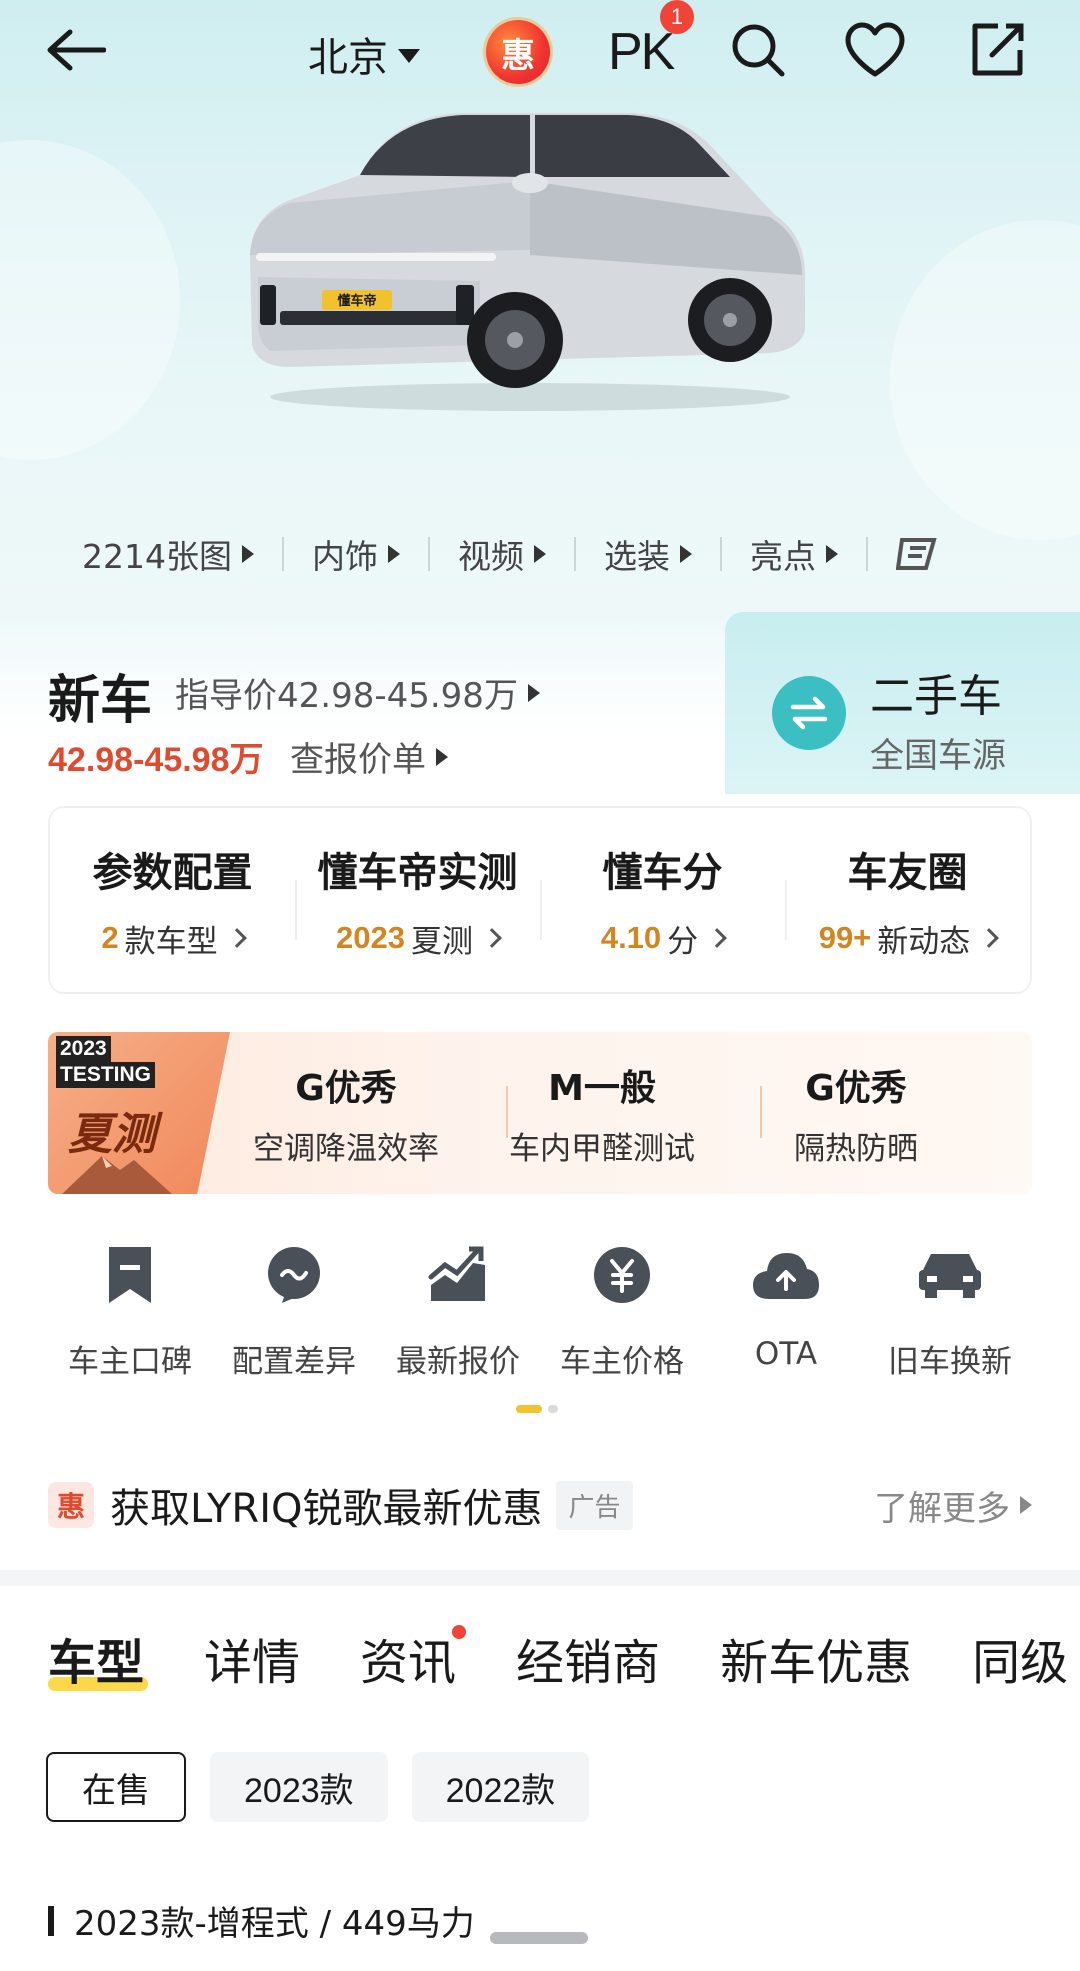 This screenshot has height=1971, width=1080. What do you see at coordinates (907, 900) in the screenshot?
I see `stat-community: 车友圈 99+ 新动态` at bounding box center [907, 900].